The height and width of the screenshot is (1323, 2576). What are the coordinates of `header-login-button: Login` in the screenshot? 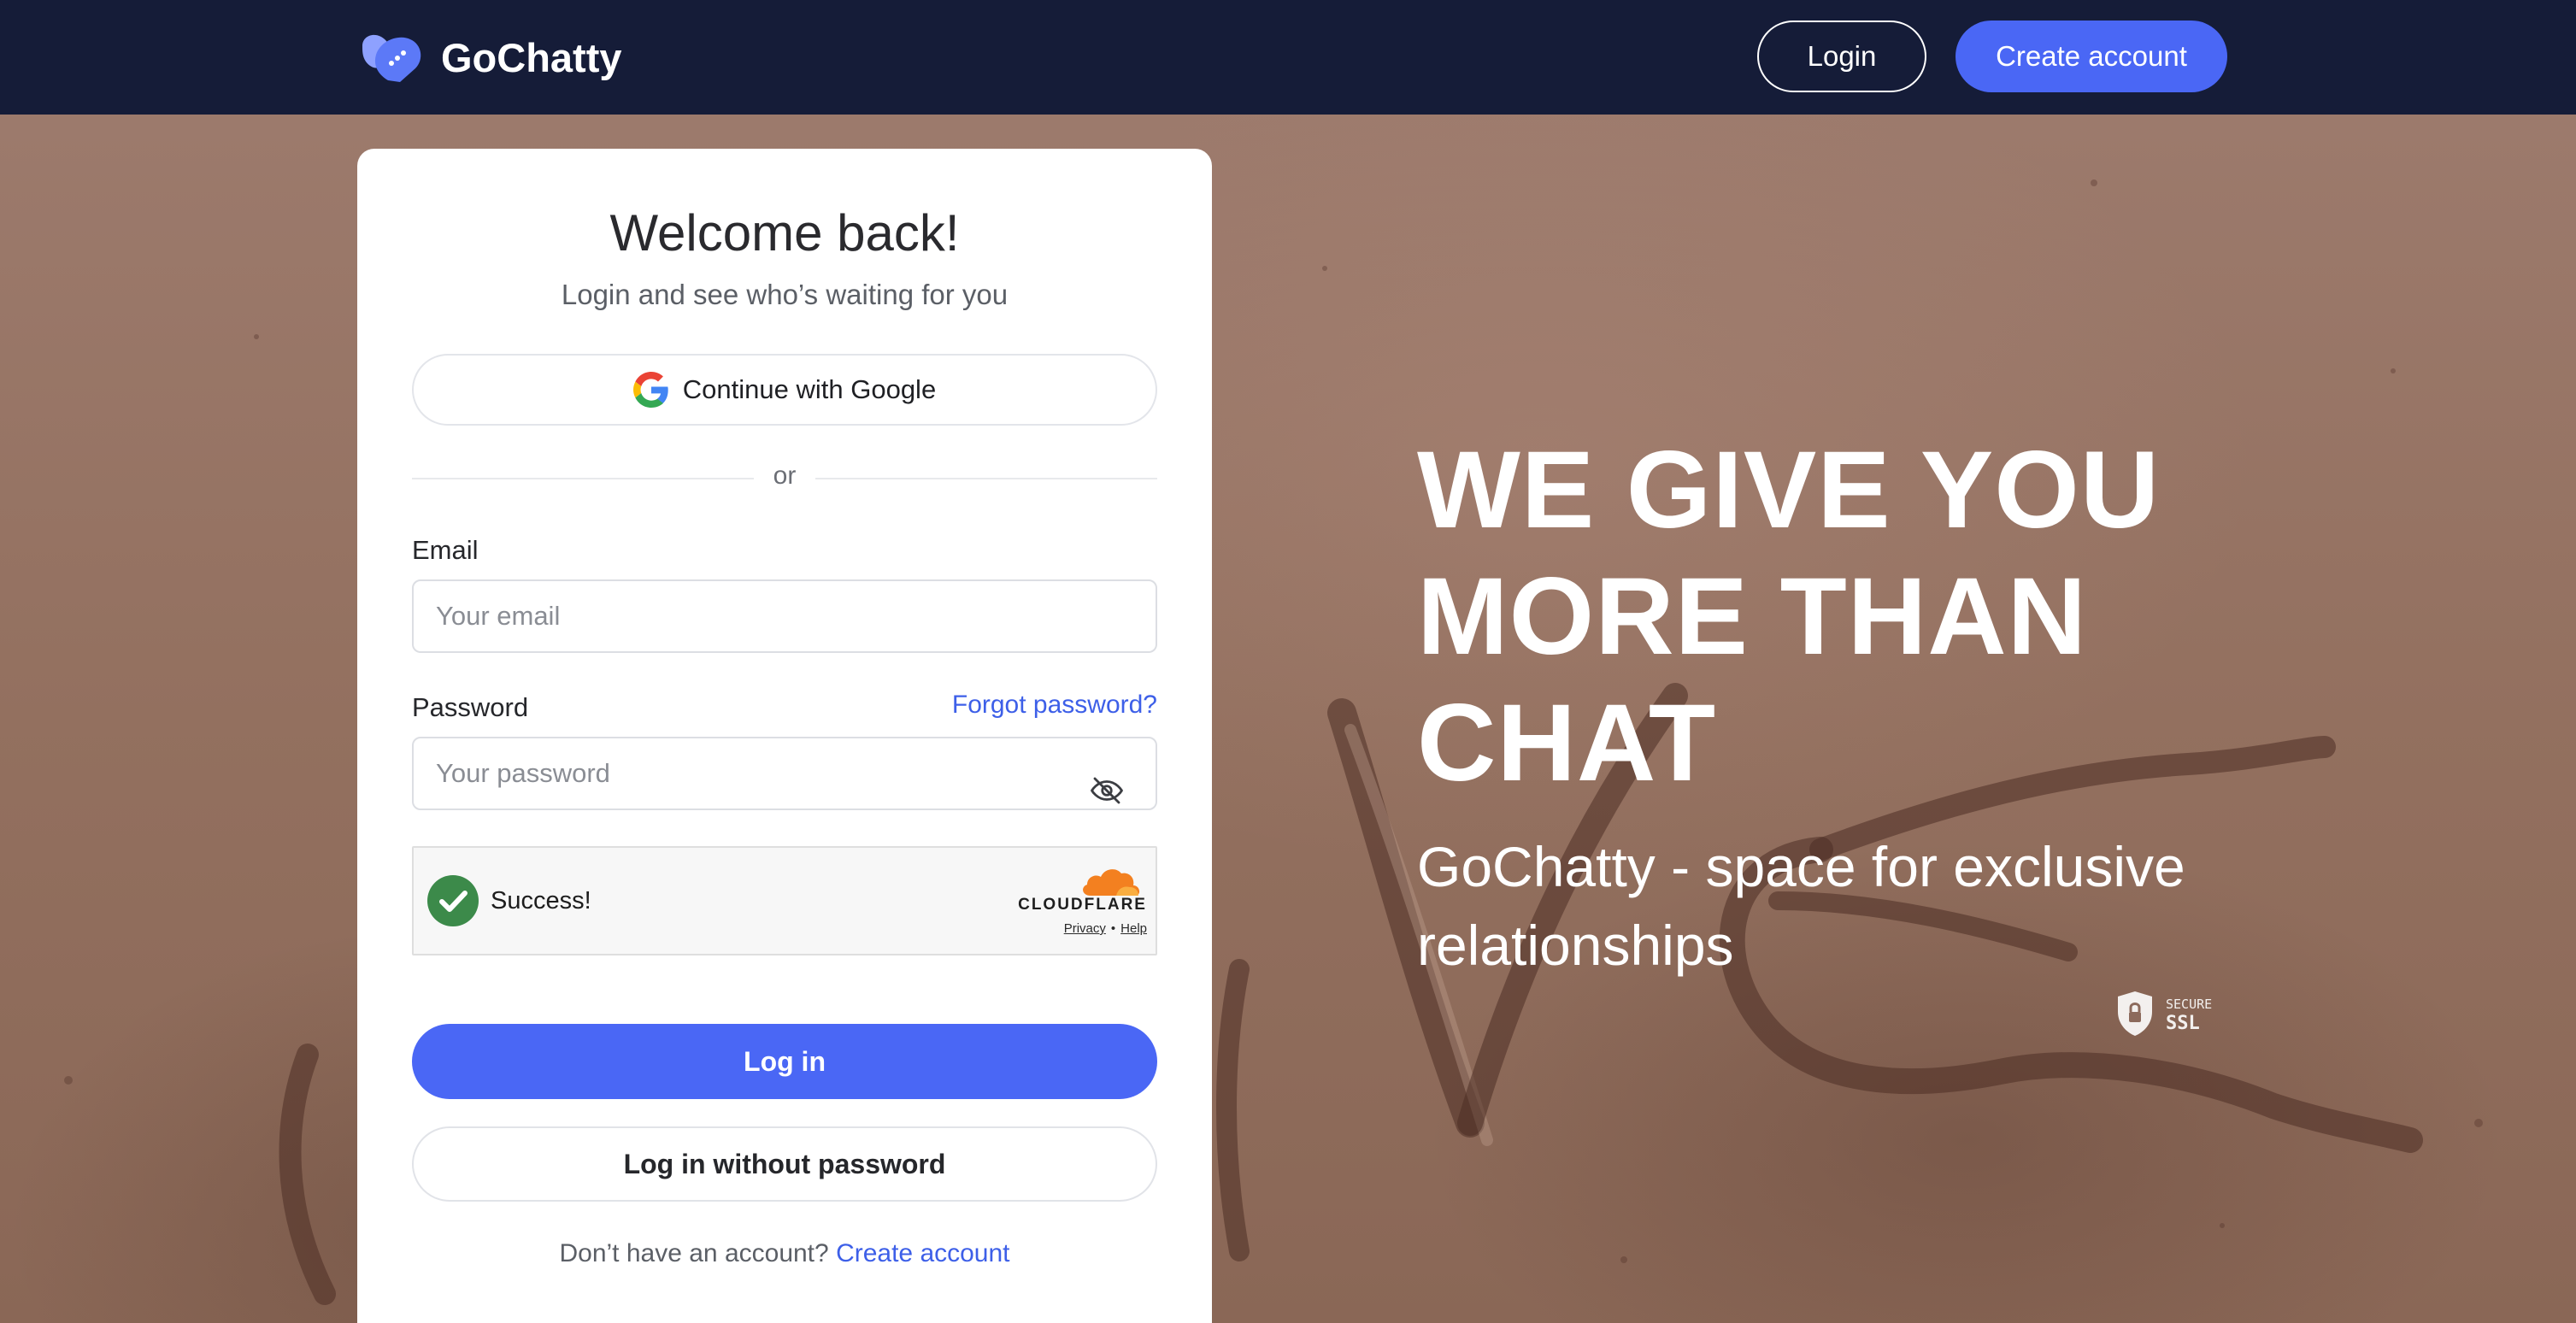 It's located at (1842, 56).